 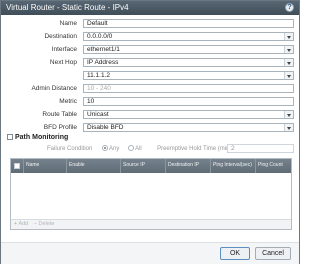 I want to click on next-hop-label: Next Hop, so click(x=63, y=62).